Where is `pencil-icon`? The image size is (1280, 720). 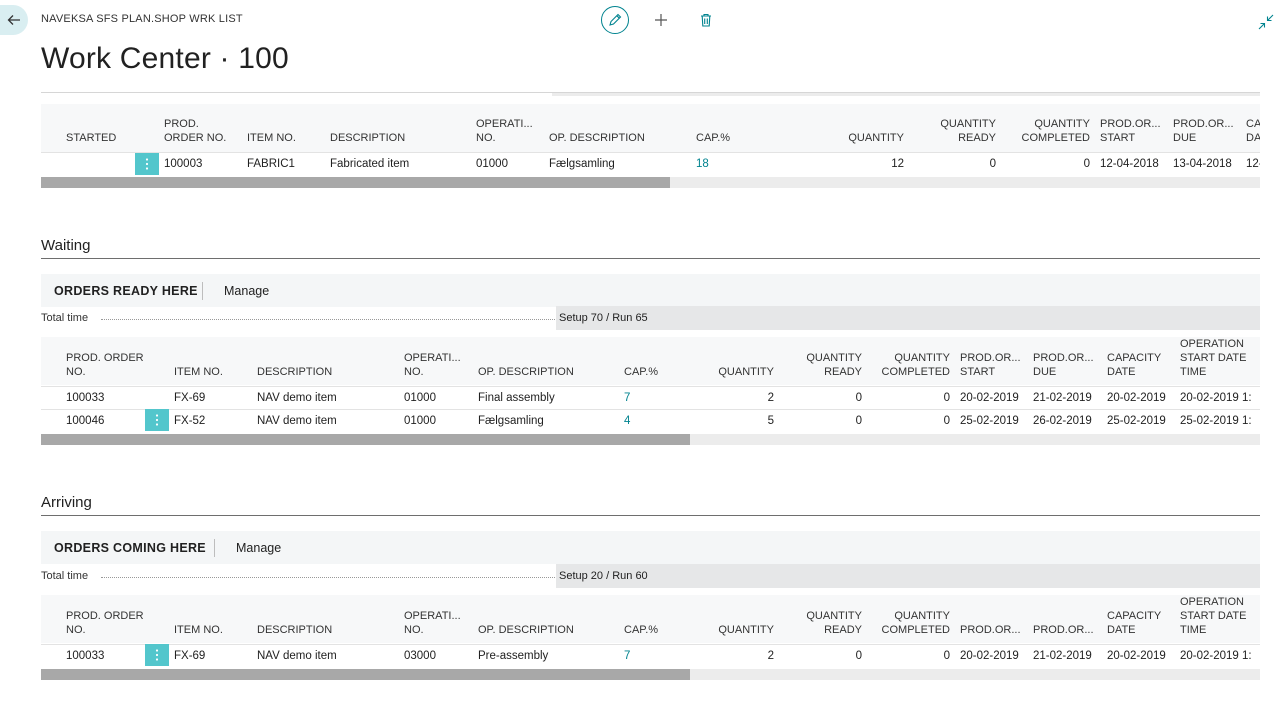
pencil-icon is located at coordinates (615, 19).